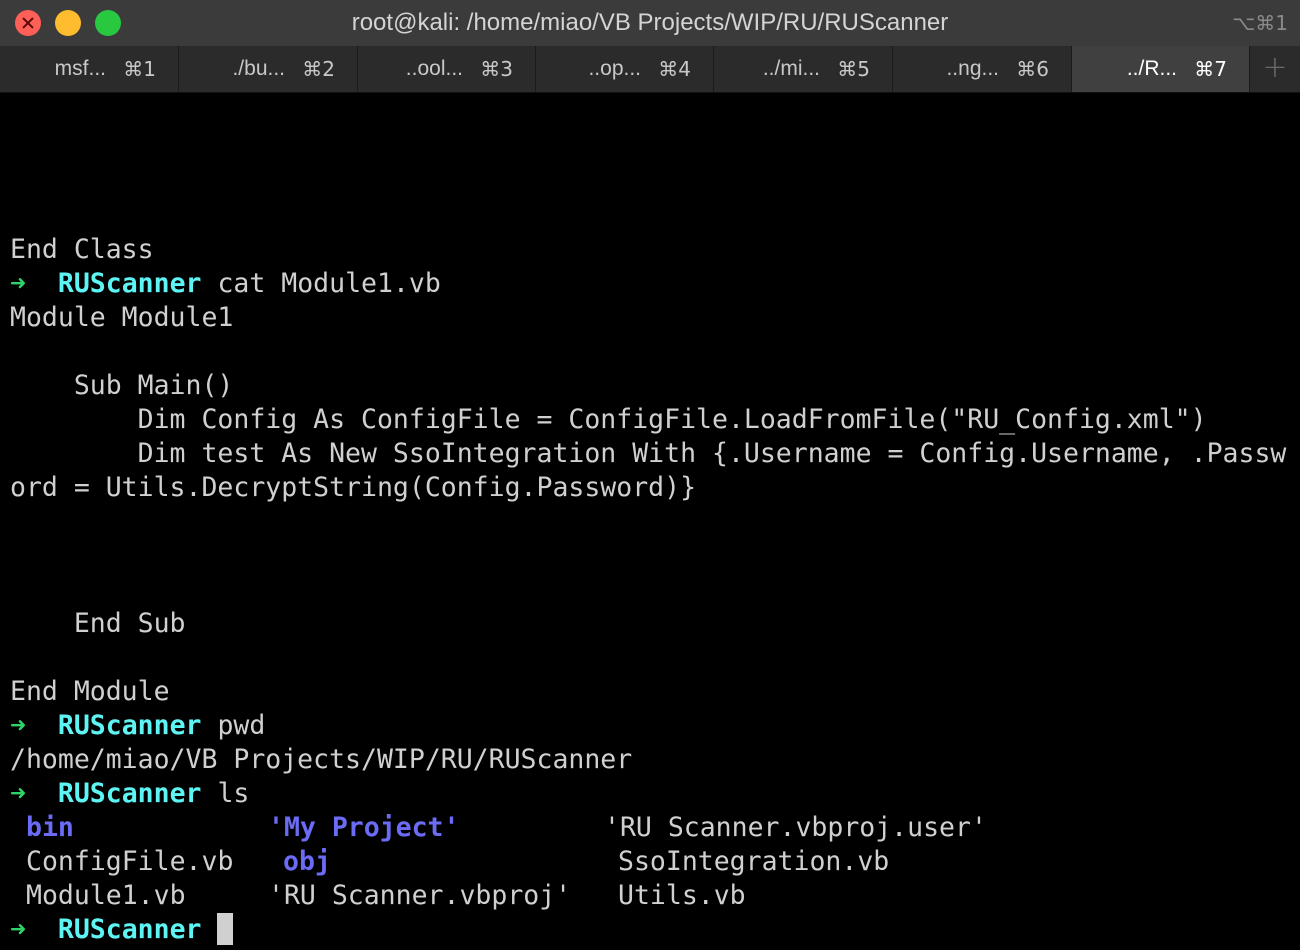 This screenshot has width=1300, height=950. Describe the element at coordinates (233, 793) in the screenshot. I see `command-text: ls` at that location.